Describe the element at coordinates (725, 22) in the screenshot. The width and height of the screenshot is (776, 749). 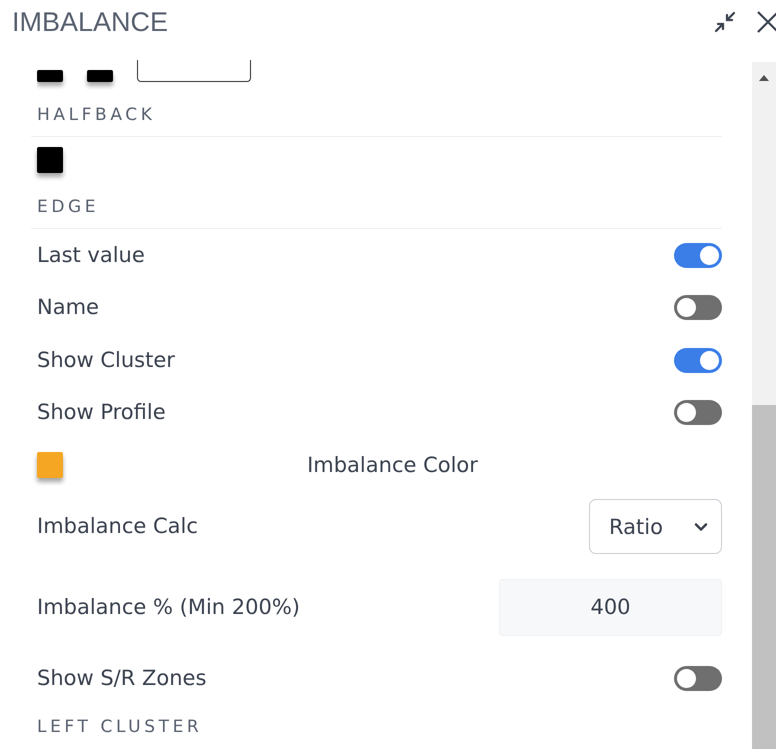
I see `minimize-icon` at that location.